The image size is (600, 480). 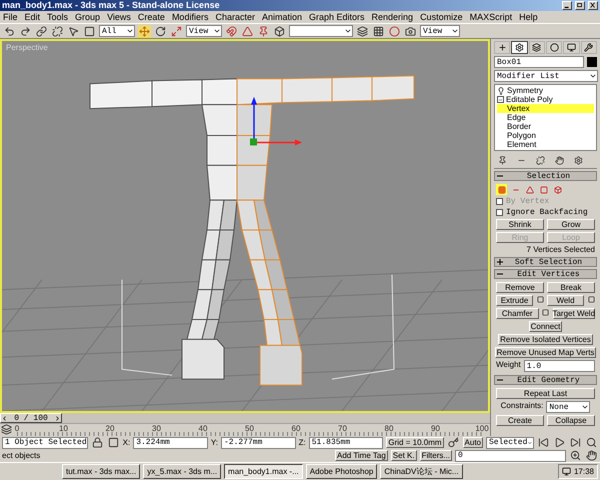 I want to click on coordinate-field: -2.277mm, so click(x=258, y=442).